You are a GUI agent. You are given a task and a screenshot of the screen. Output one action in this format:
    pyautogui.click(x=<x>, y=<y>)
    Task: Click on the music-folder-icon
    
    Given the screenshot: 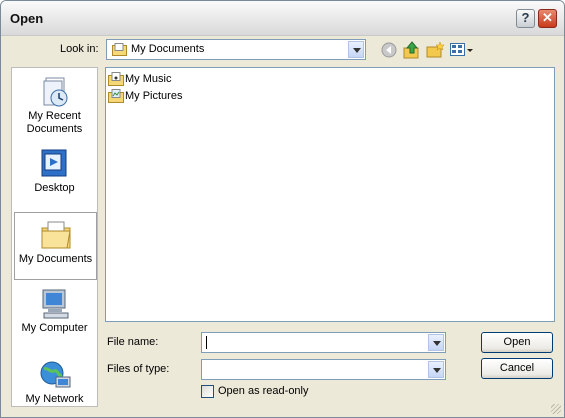 What is the action you would take?
    pyautogui.click(x=116, y=79)
    